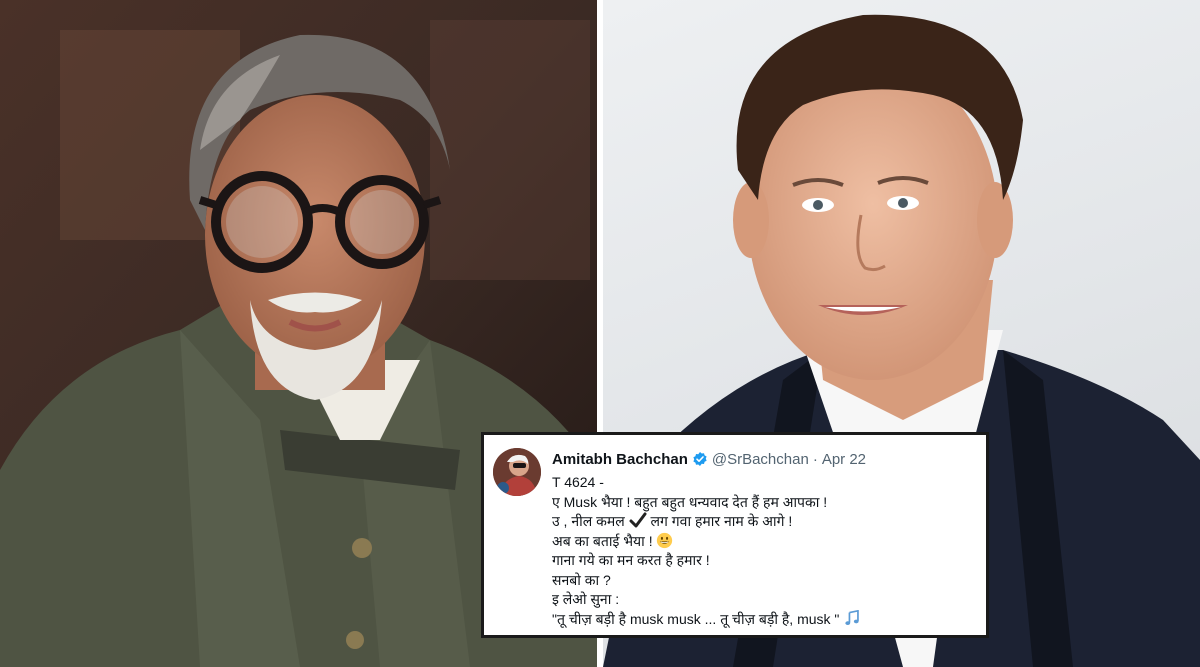  Describe the element at coordinates (602, 540) in the screenshot. I see `tweet-line-part: अब का बताई भैया !` at that location.